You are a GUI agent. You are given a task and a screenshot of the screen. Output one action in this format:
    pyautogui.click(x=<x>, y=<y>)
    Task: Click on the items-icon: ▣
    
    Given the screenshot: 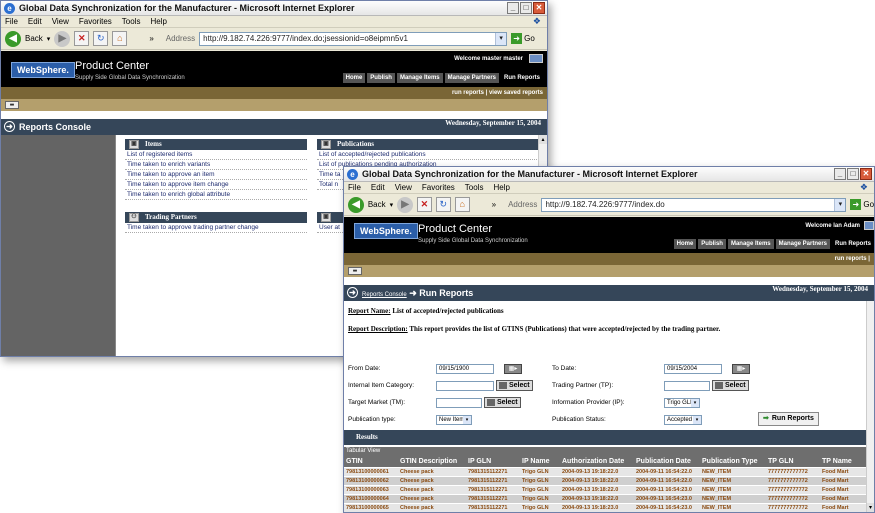 What is the action you would take?
    pyautogui.click(x=134, y=144)
    